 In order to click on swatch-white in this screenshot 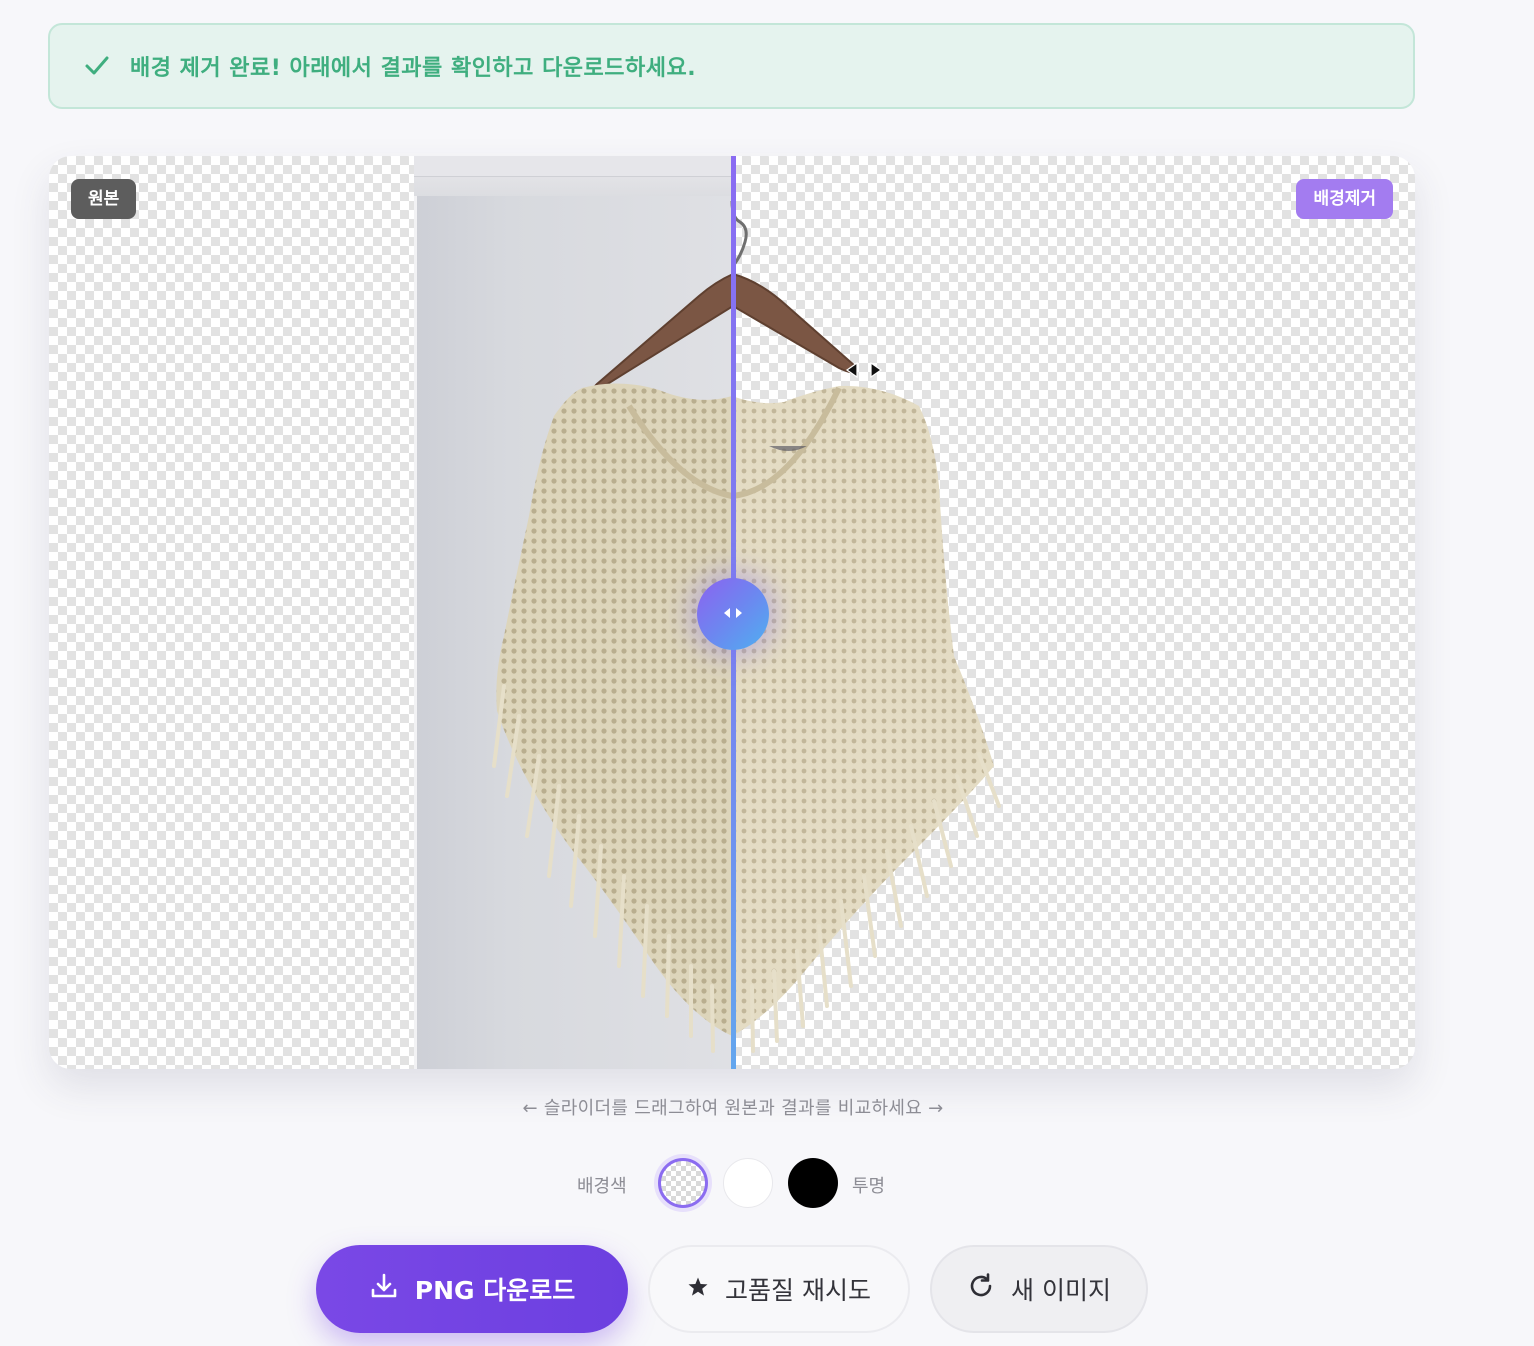, I will do `click(748, 1183)`.